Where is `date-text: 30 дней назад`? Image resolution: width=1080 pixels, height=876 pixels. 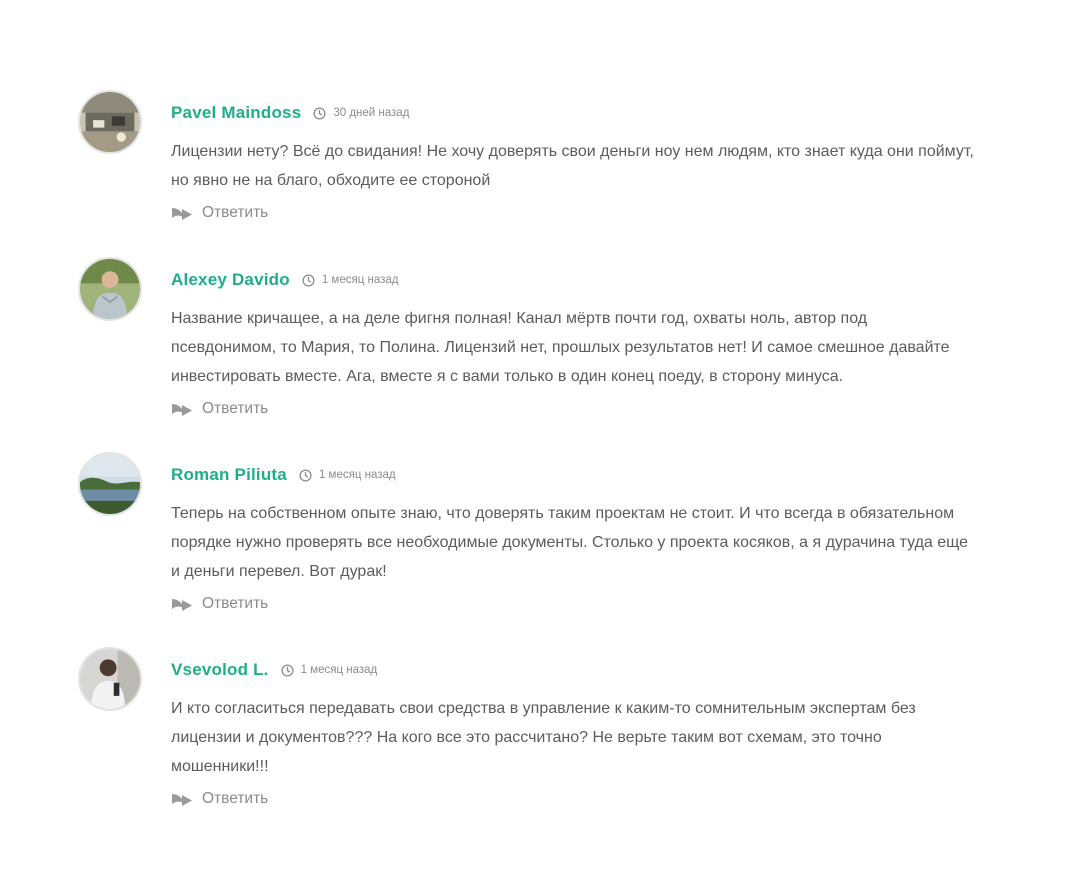
date-text: 30 дней назад is located at coordinates (371, 113).